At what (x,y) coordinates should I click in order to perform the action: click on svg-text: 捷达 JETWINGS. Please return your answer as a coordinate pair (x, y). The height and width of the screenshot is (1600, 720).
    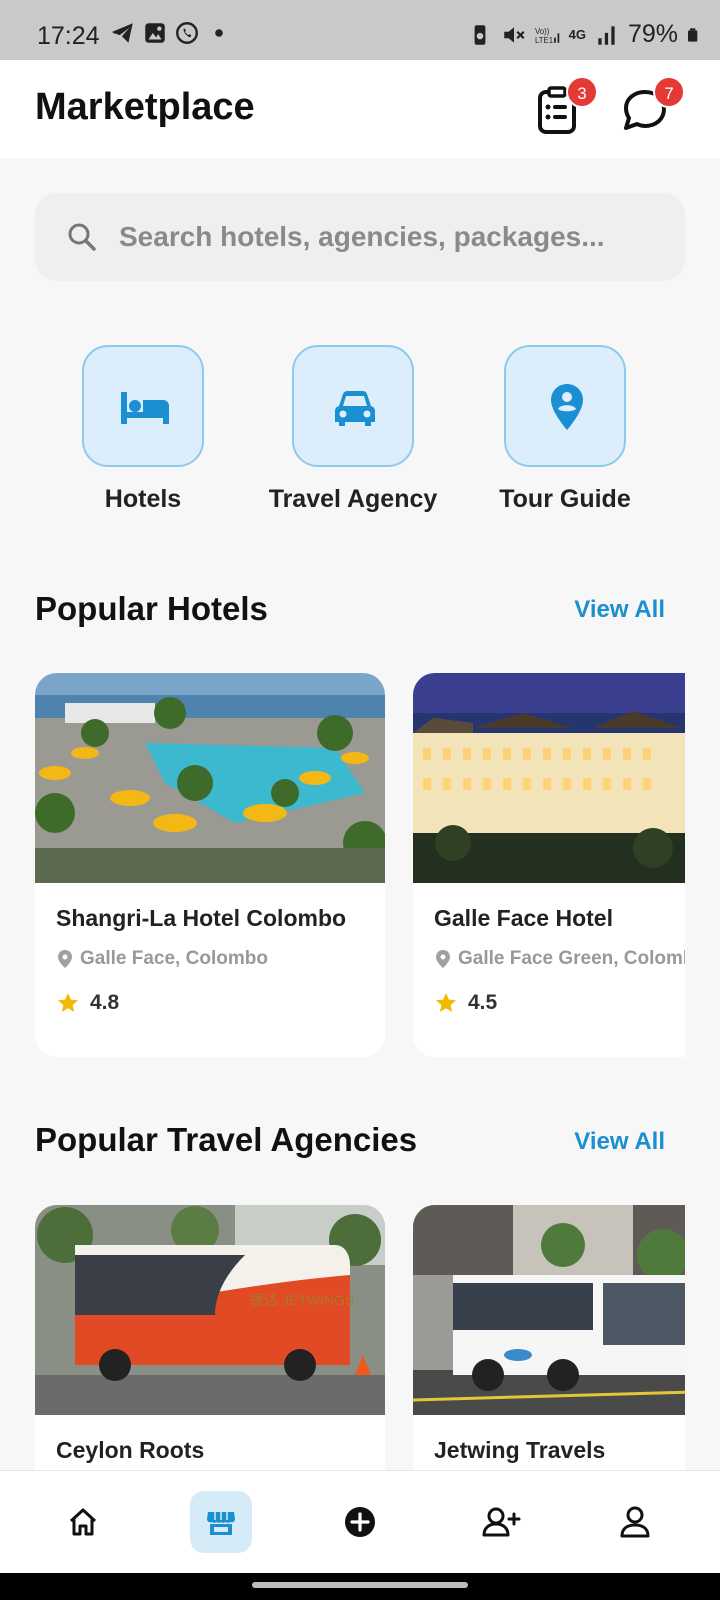
    Looking at the image, I should click on (302, 1300).